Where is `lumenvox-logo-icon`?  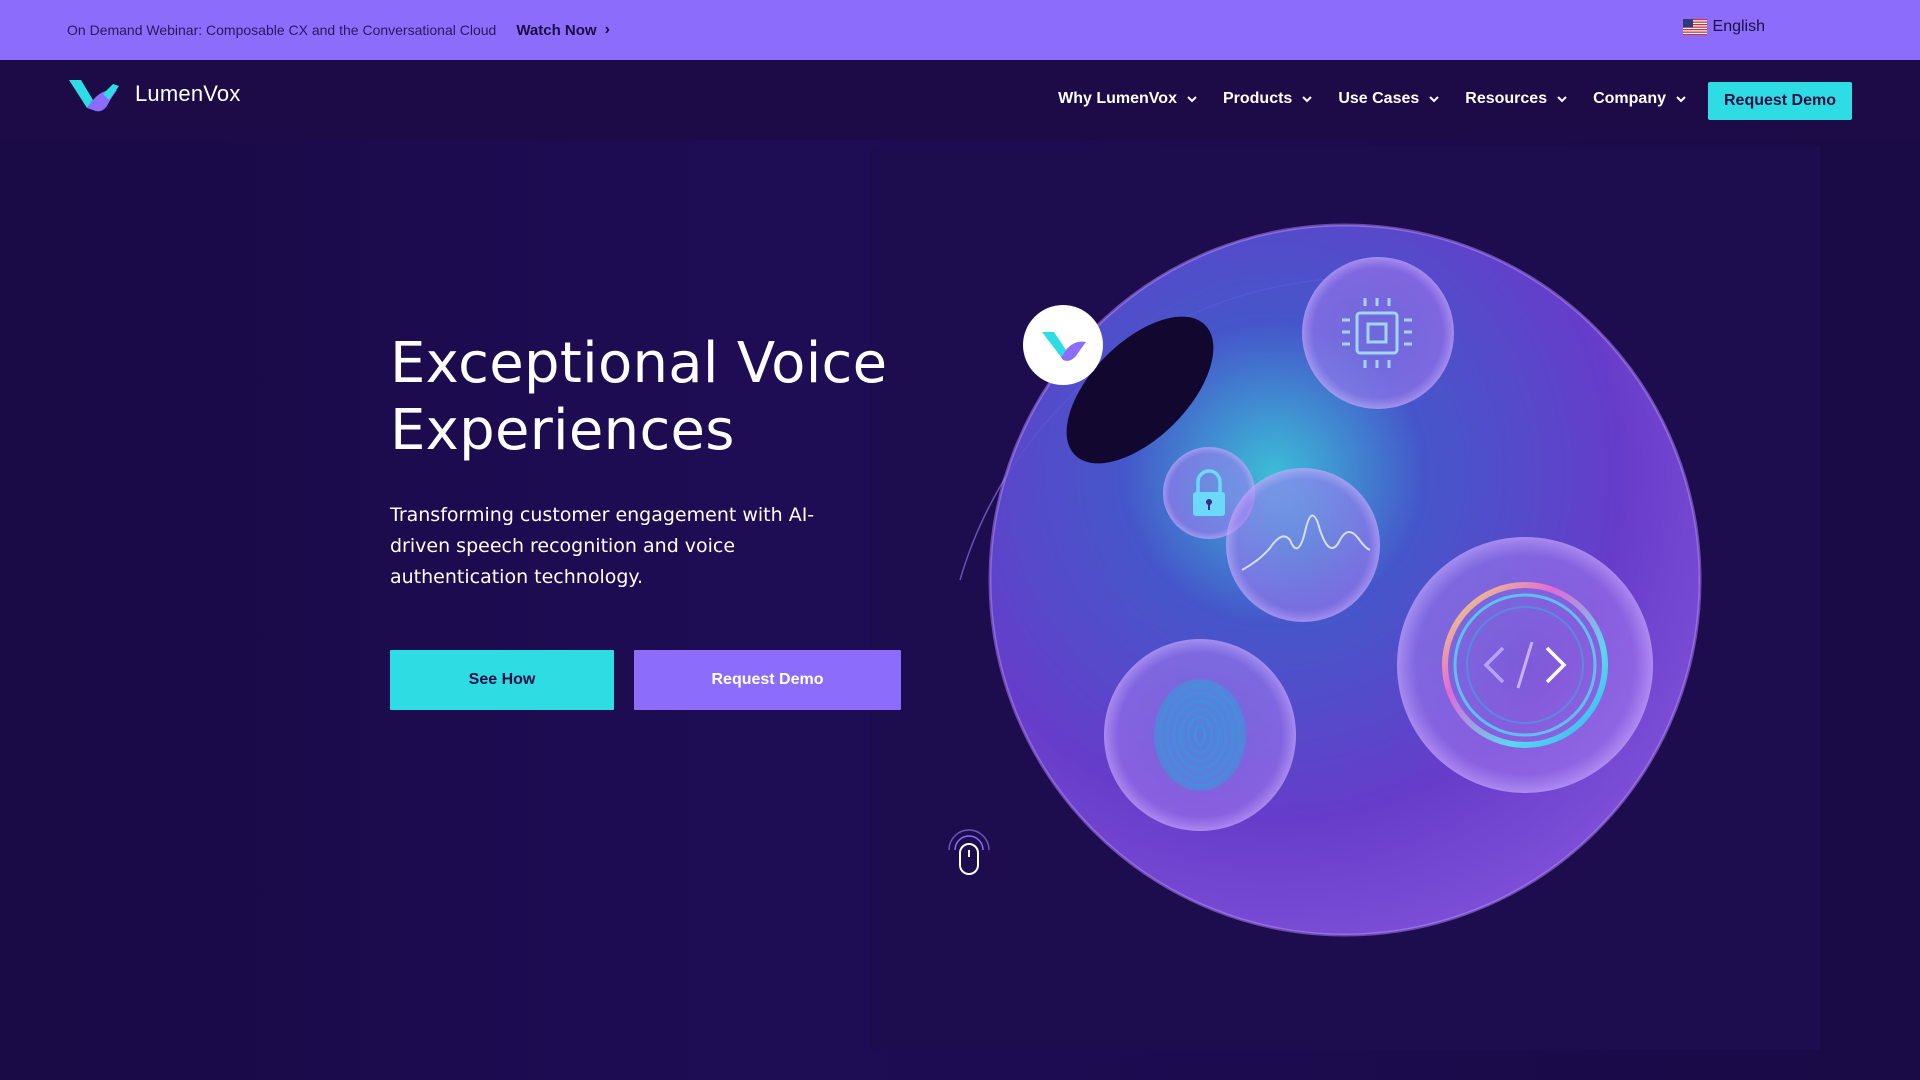
lumenvox-logo-icon is located at coordinates (94, 96).